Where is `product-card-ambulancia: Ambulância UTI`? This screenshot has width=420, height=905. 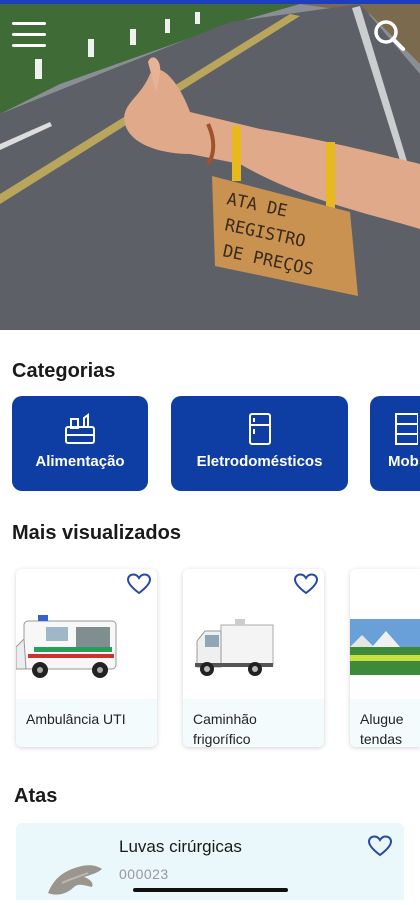 product-card-ambulancia: Ambulância UTI is located at coordinates (86, 658).